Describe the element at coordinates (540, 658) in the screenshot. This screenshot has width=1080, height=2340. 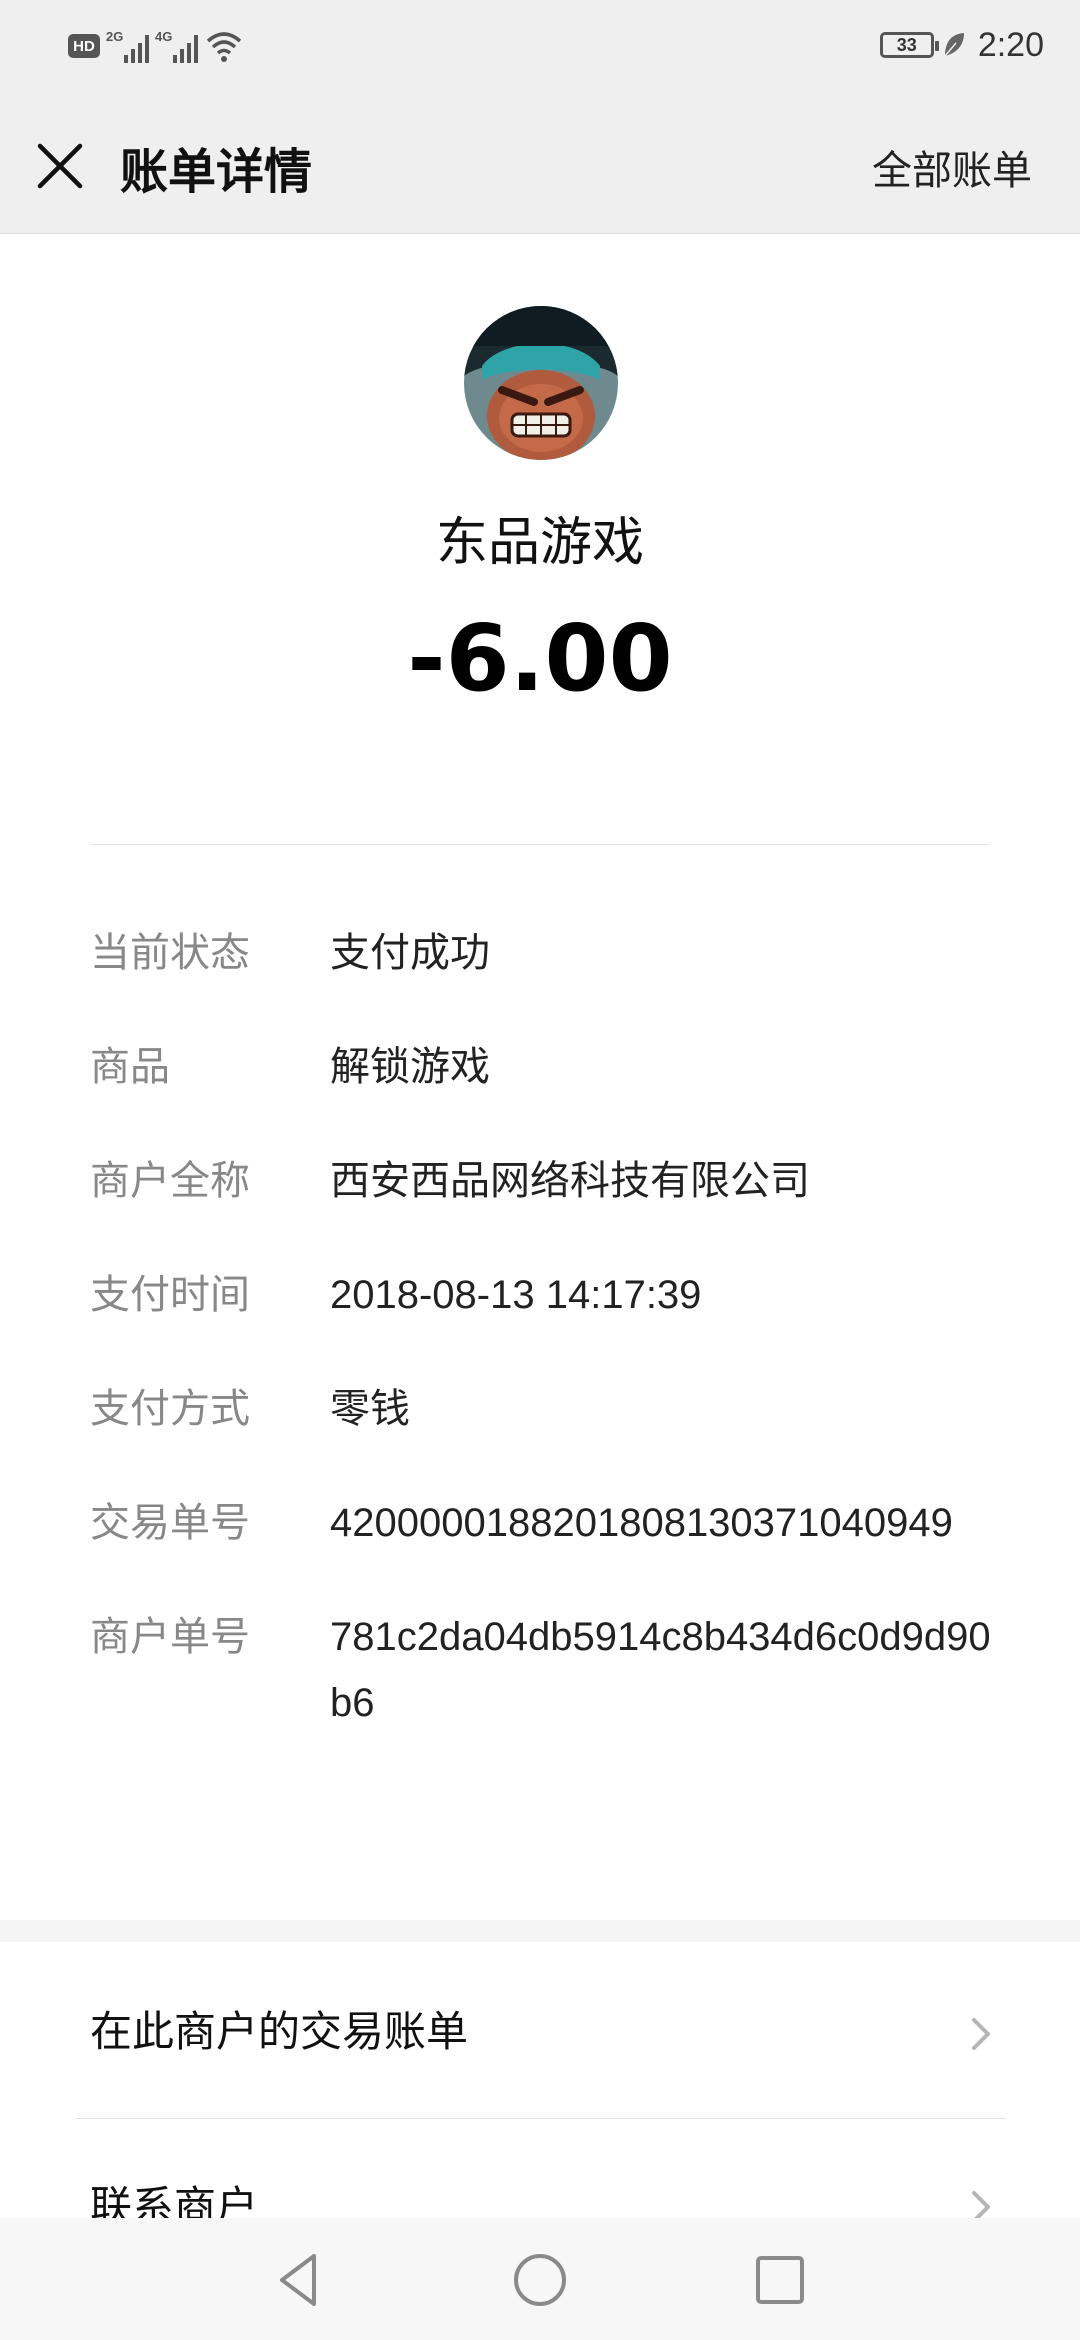
I see `payment-amount: -6.00` at that location.